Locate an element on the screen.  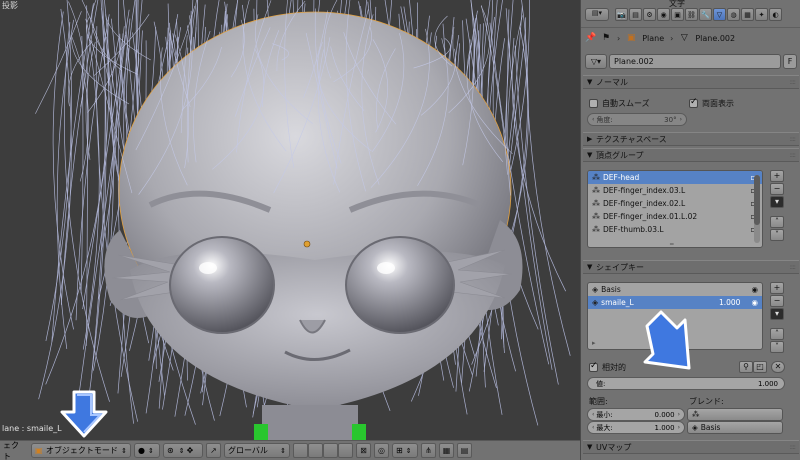
value-label: 値: is located at coordinates (601, 383).